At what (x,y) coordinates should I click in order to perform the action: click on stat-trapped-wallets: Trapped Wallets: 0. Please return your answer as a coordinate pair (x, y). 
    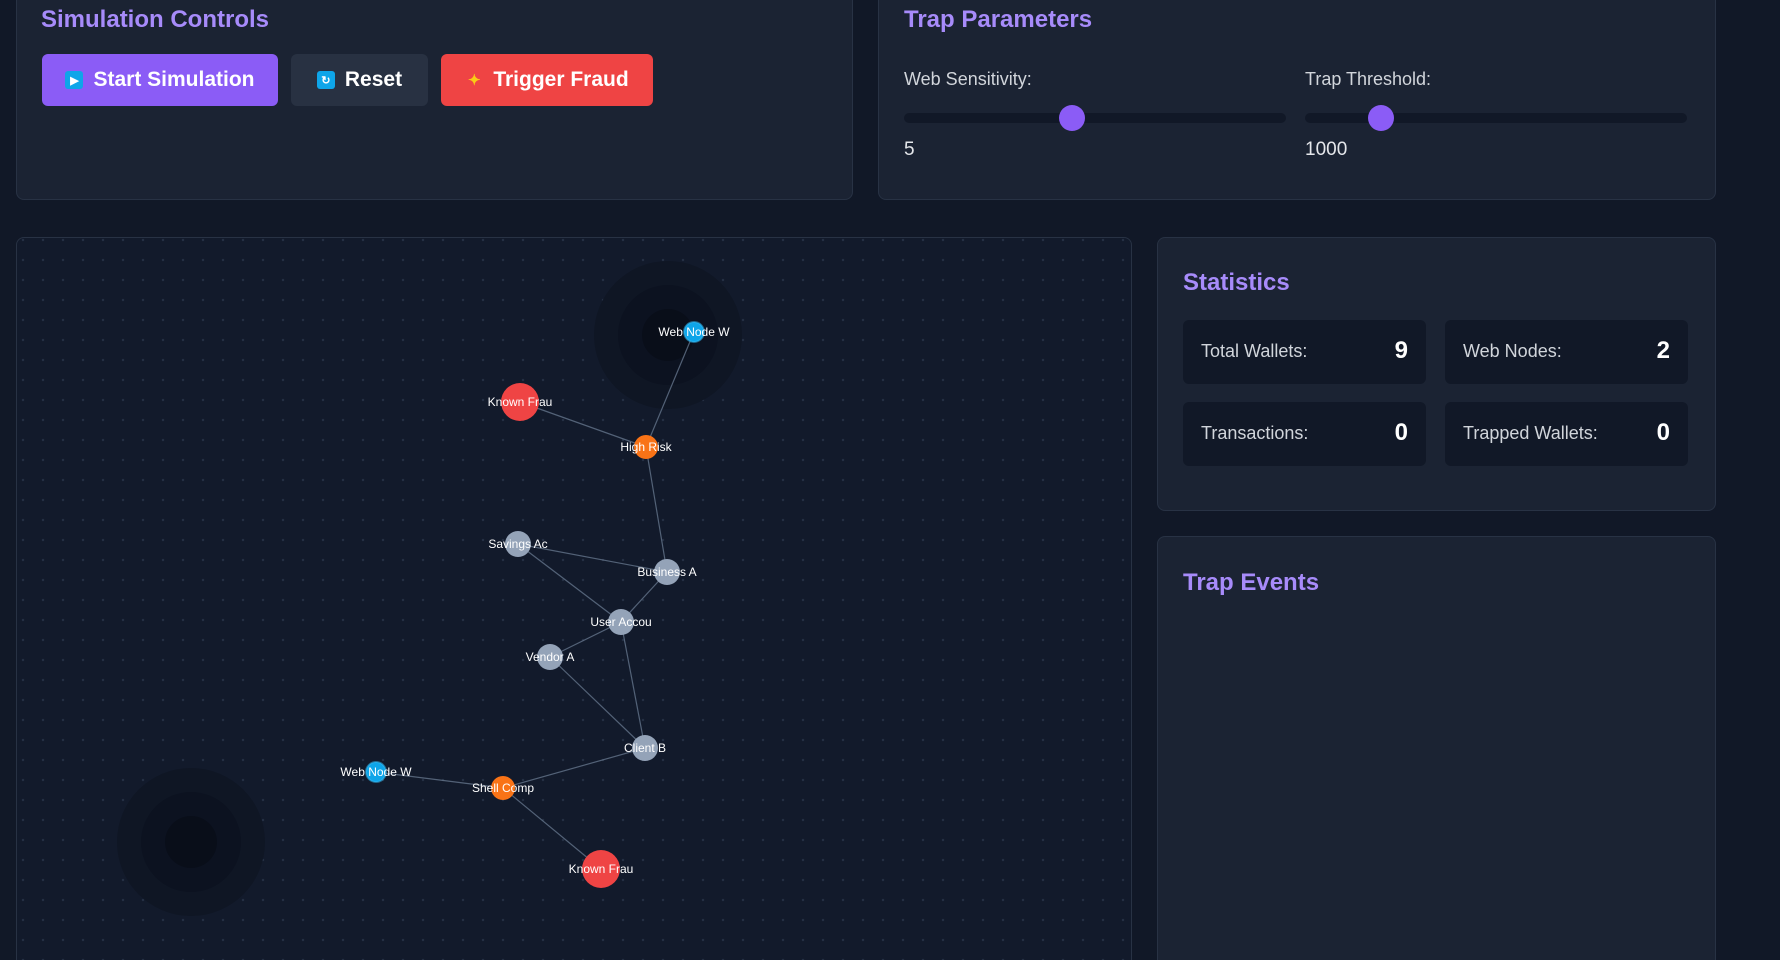
    Looking at the image, I should click on (1566, 434).